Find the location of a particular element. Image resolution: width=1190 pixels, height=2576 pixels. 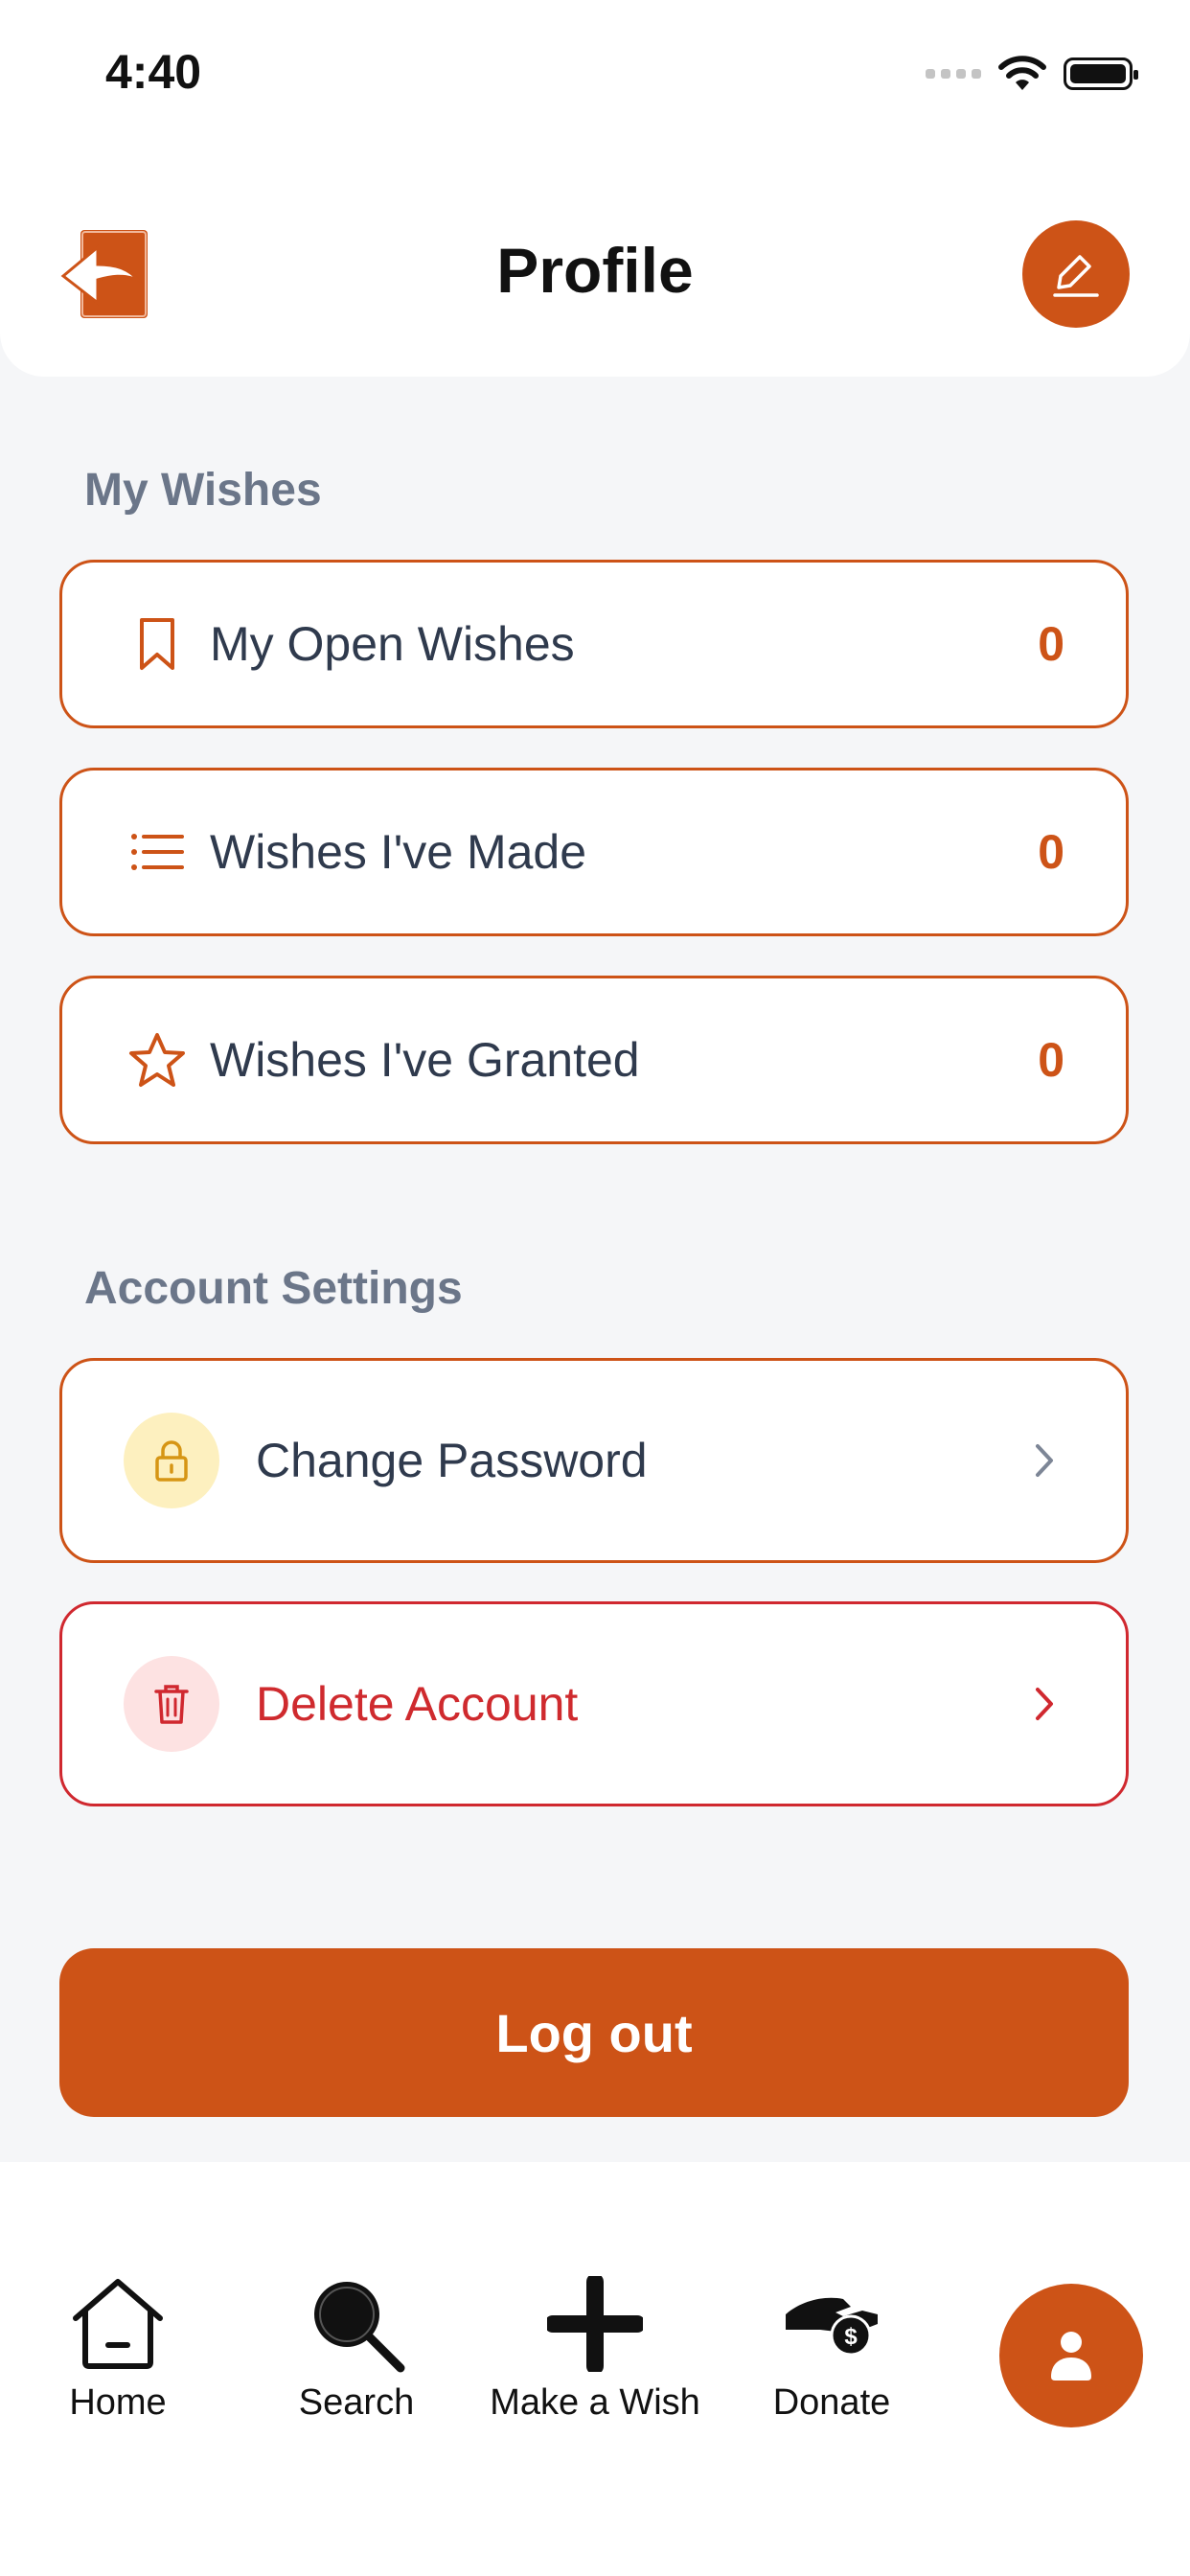

profile-icon is located at coordinates (1071, 2356).